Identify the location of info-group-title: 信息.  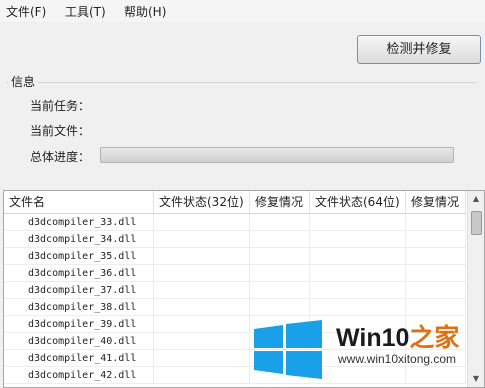
(23, 81).